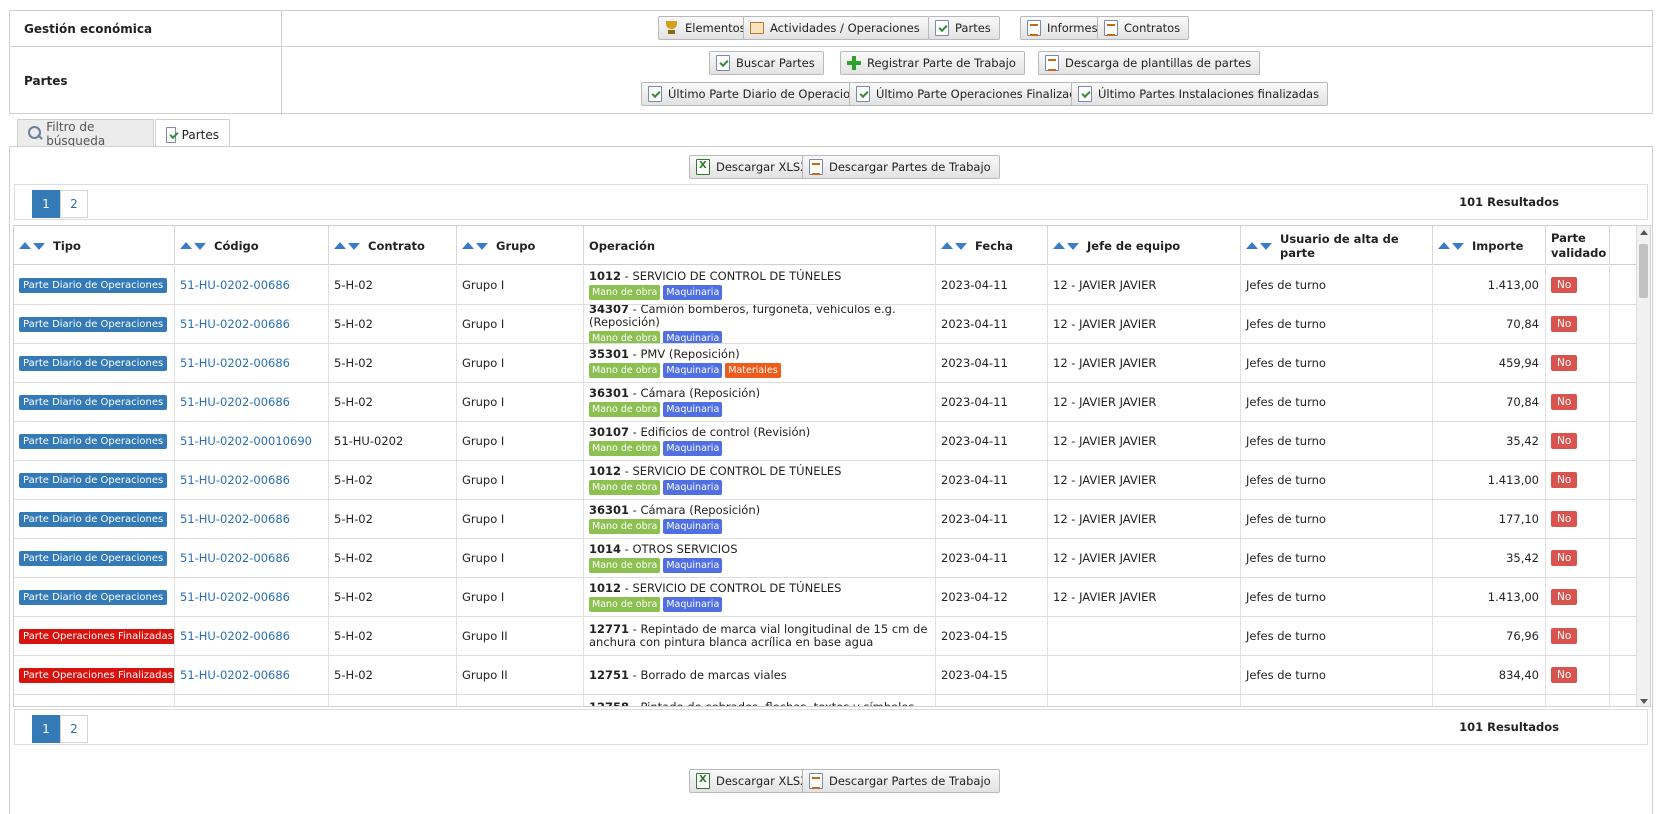 The width and height of the screenshot is (1659, 814). I want to click on buscar-partes-button: Buscar Partes, so click(766, 63).